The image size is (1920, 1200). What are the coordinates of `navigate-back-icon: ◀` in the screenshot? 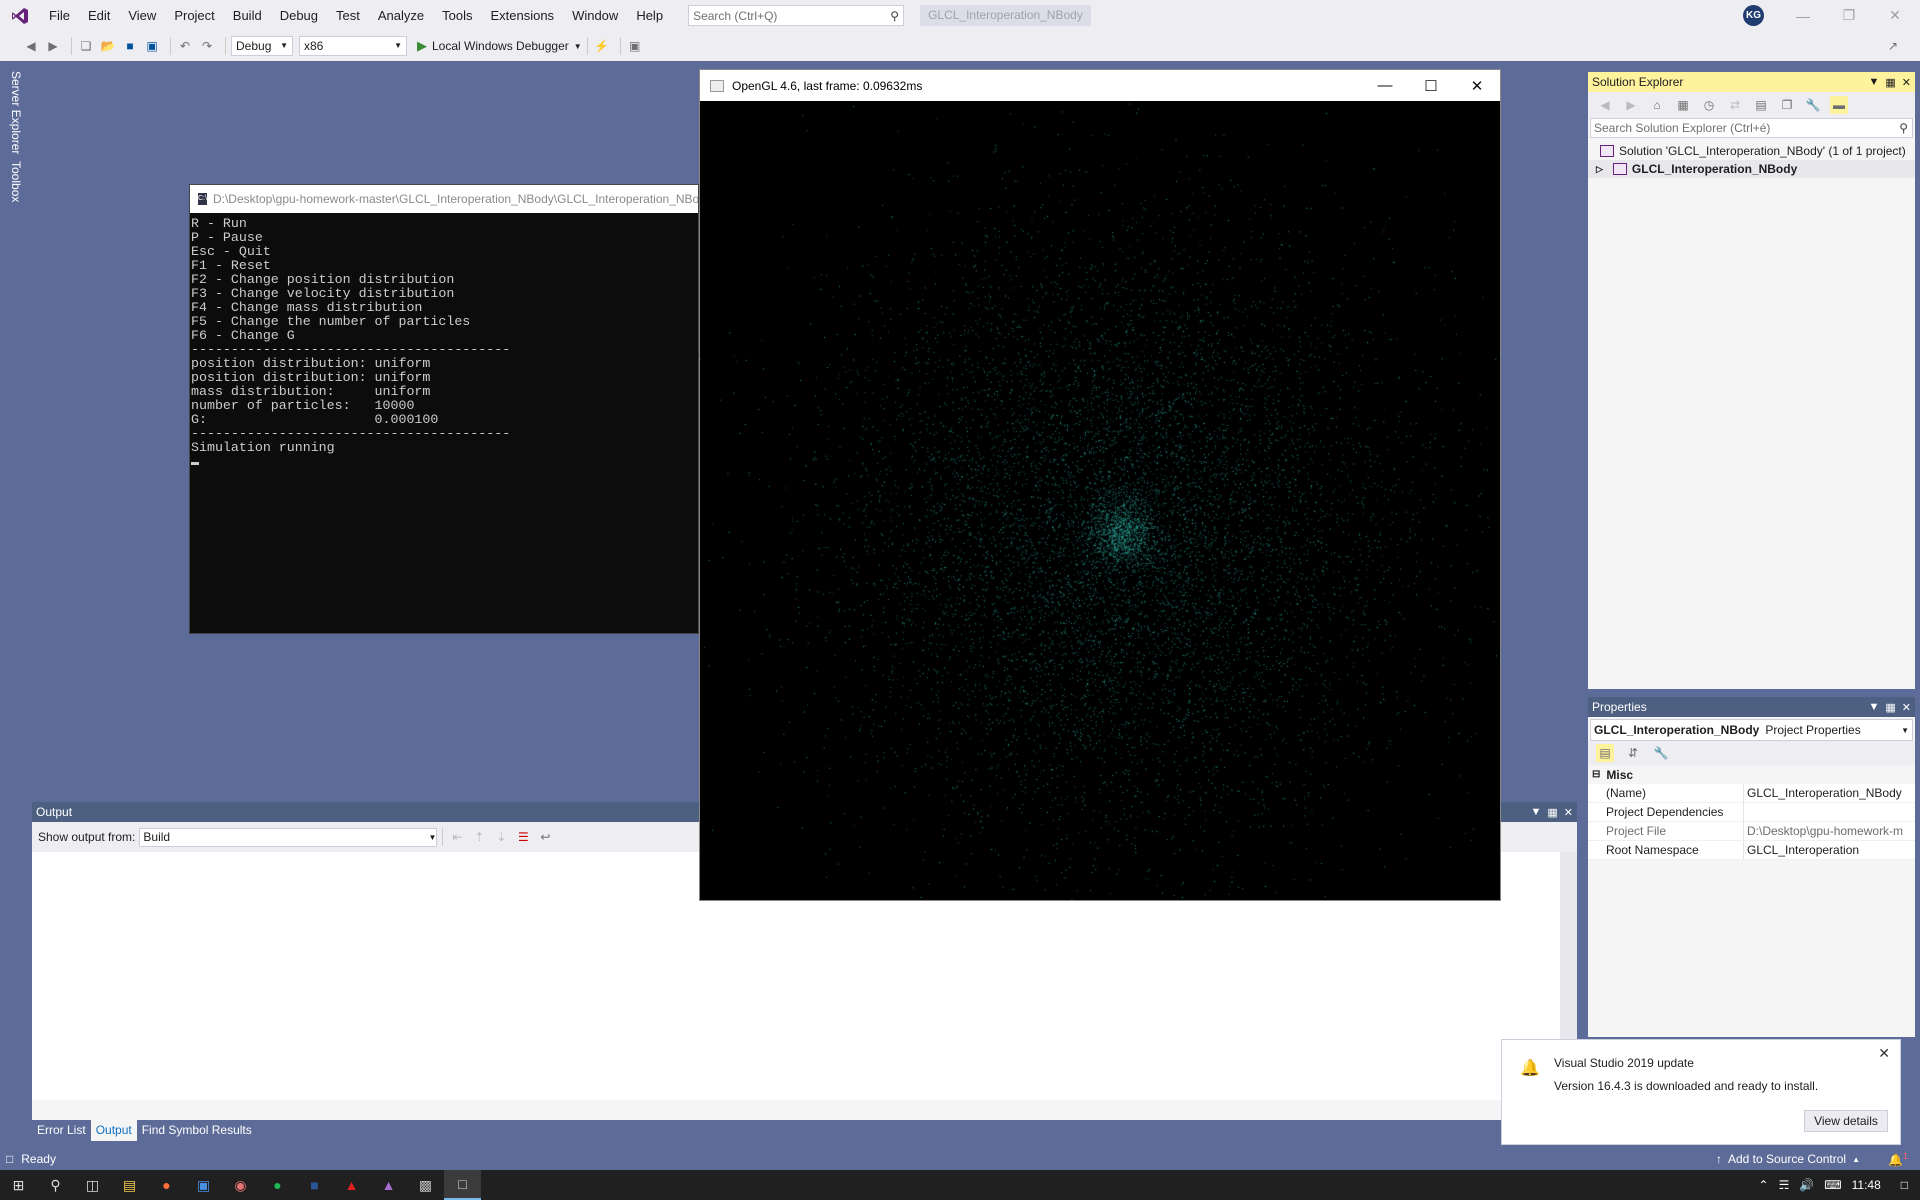 It's located at (31, 46).